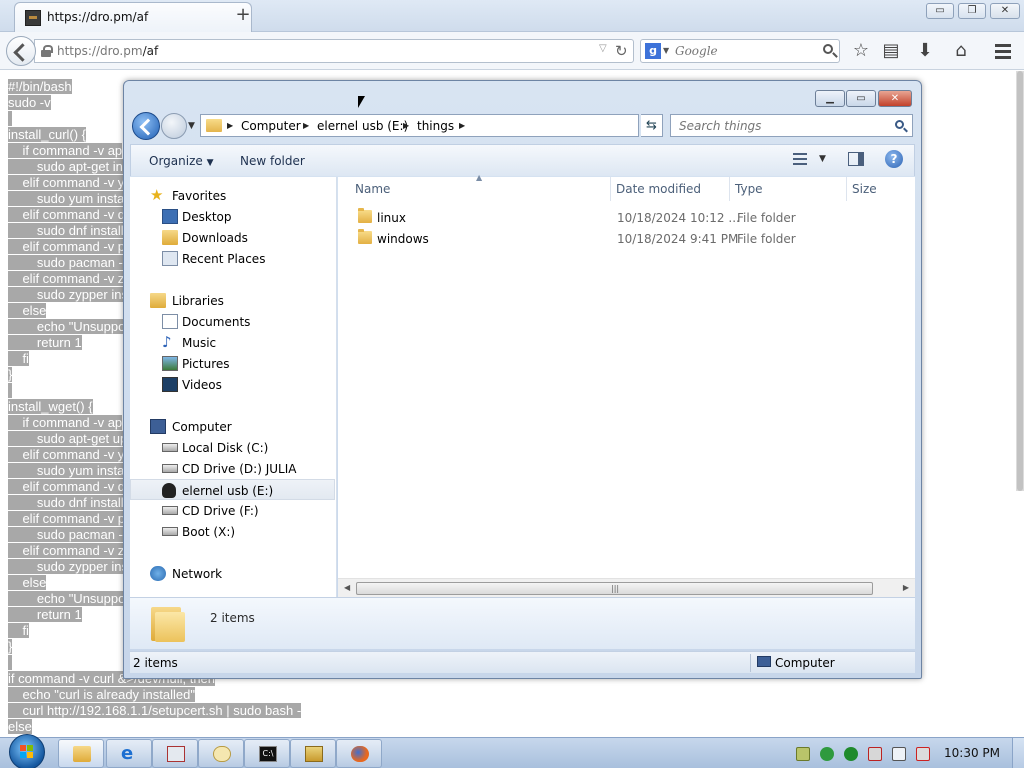  Describe the element at coordinates (174, 126) in the screenshot. I see `explorer-forward-button` at that location.